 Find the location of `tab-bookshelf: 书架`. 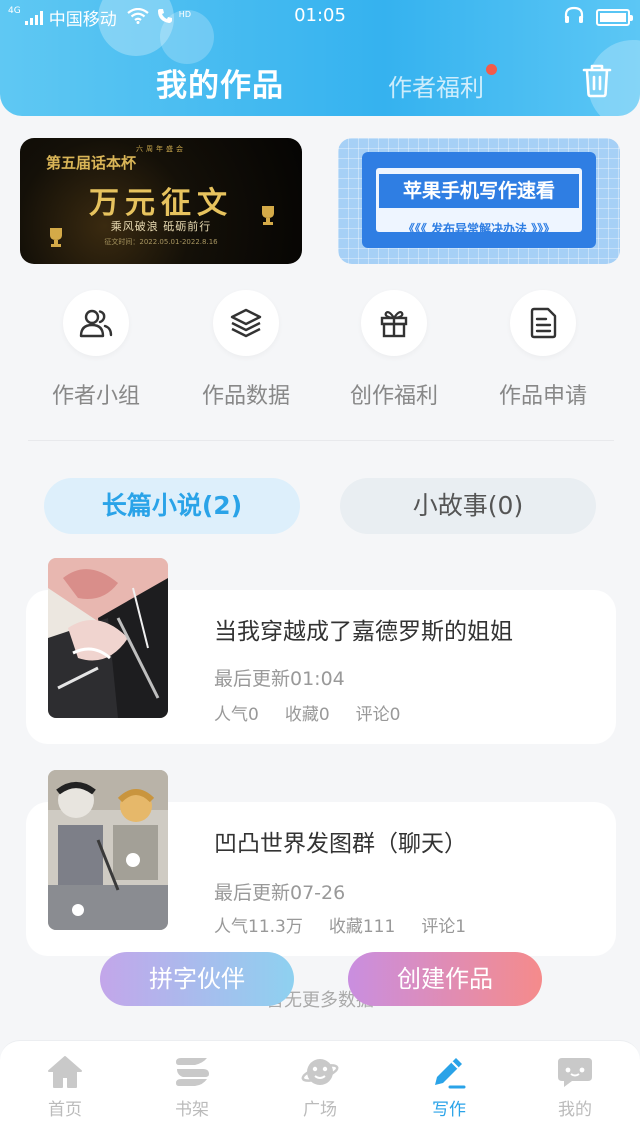

tab-bookshelf: 书架 is located at coordinates (192, 1087).